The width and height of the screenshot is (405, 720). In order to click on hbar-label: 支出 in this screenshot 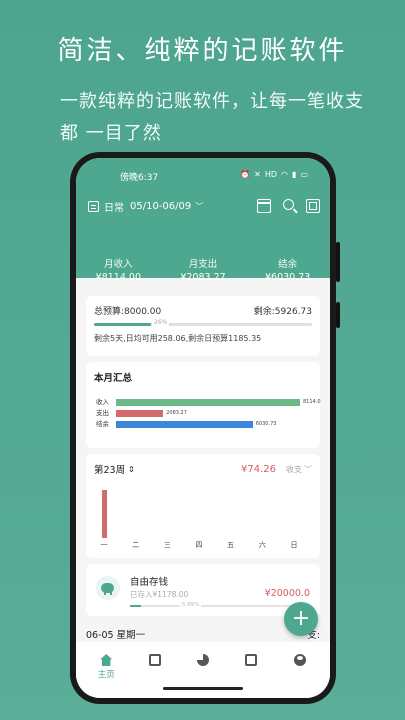, I will do `click(102, 413)`.